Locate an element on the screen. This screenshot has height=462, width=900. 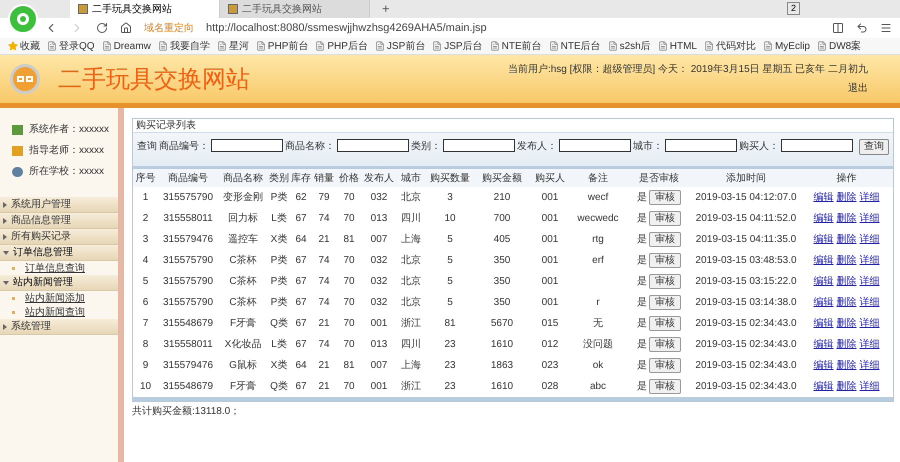
table-cell-text: P类 is located at coordinates (279, 197).